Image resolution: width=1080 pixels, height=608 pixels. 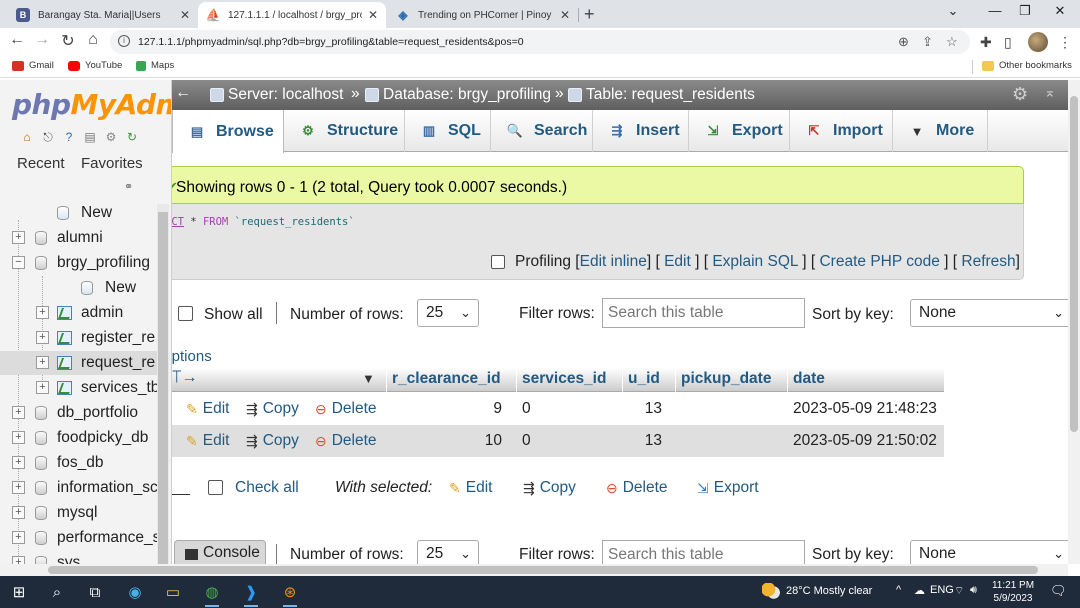 What do you see at coordinates (903, 42) in the screenshot?
I see `zoom-icon: ⊕` at bounding box center [903, 42].